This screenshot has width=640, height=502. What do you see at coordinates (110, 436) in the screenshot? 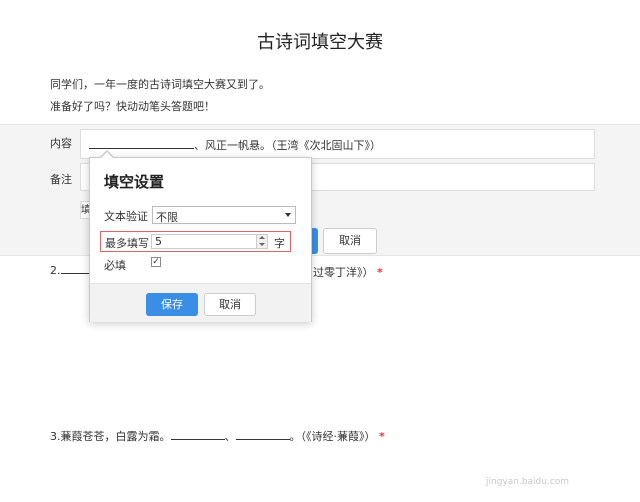
I see `q3-text: 3.蒹葭苍苍，白露为霜。` at bounding box center [110, 436].